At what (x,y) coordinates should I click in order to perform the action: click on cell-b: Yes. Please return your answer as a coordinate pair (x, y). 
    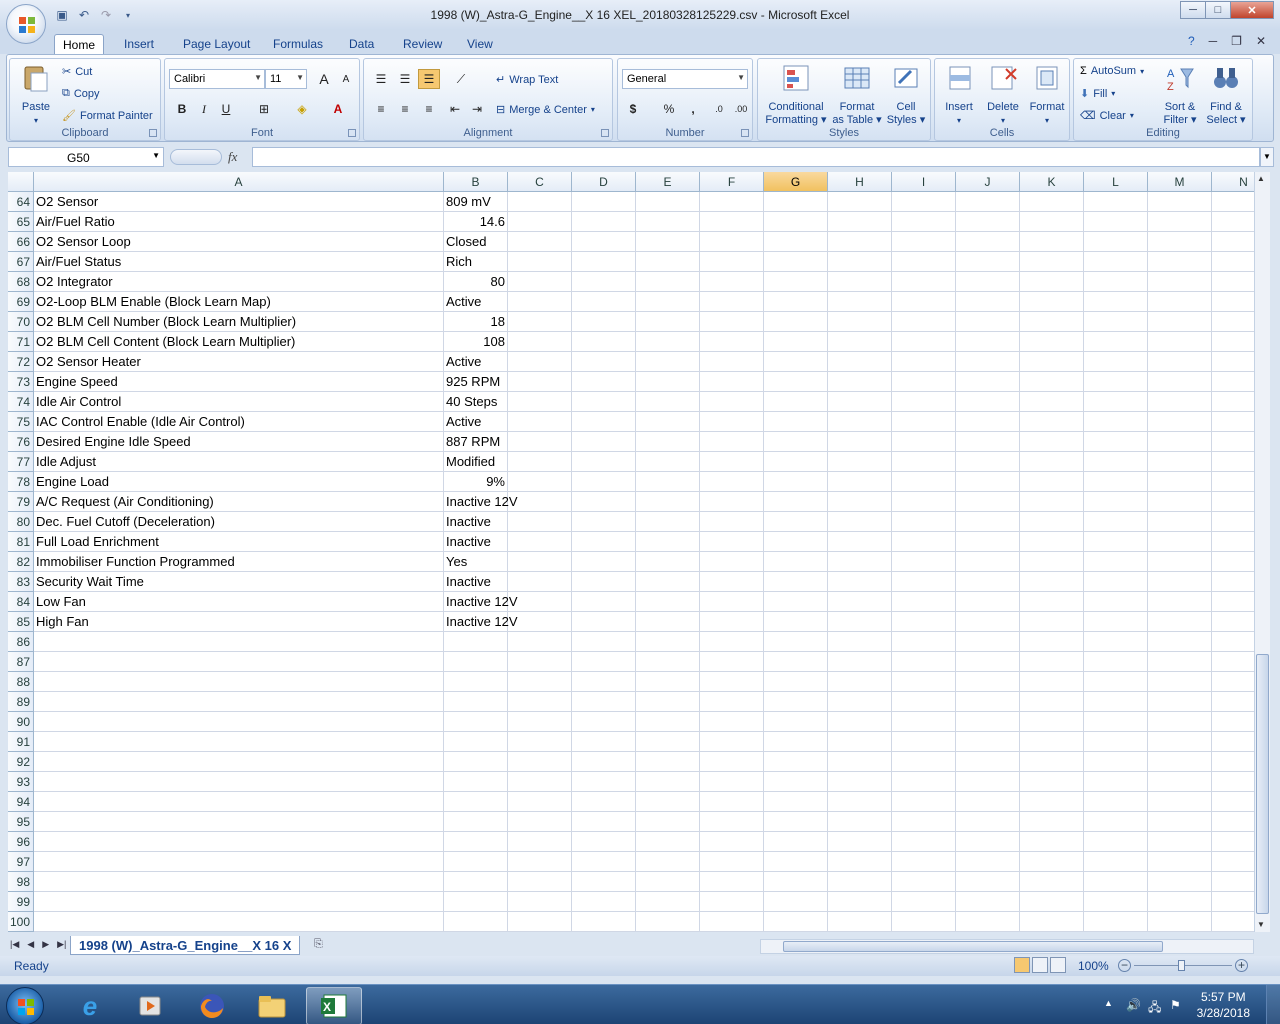
    Looking at the image, I should click on (476, 562).